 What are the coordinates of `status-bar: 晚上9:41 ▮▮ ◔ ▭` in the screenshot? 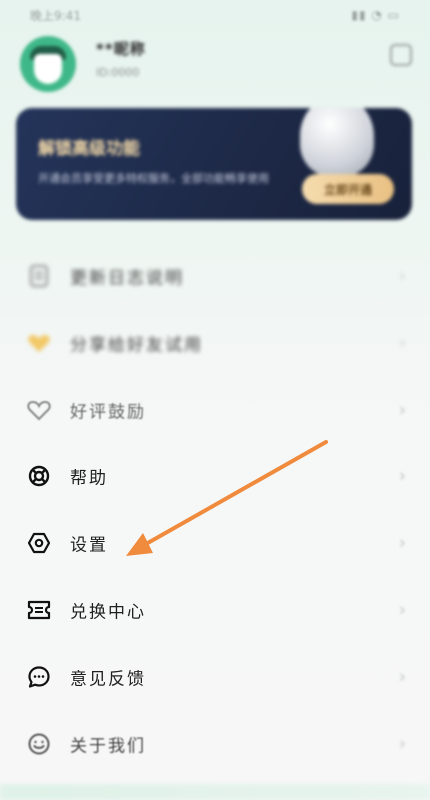 It's located at (215, 15).